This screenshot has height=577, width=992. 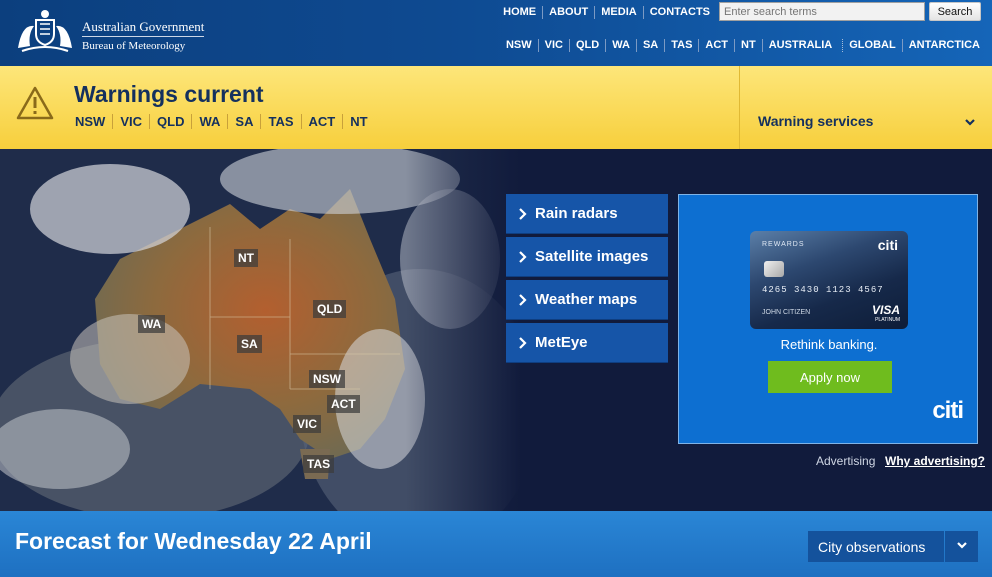 What do you see at coordinates (143, 28) in the screenshot?
I see `org-name: Australian Government` at bounding box center [143, 28].